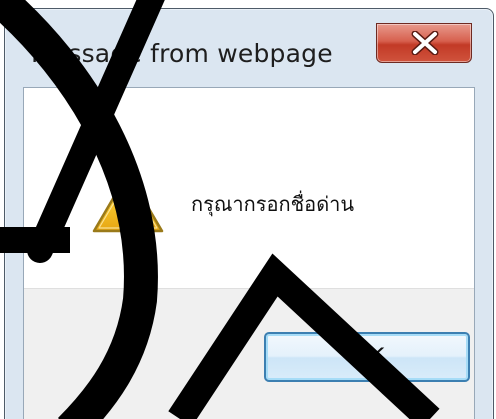 The height and width of the screenshot is (419, 496). I want to click on close-button, so click(424, 43).